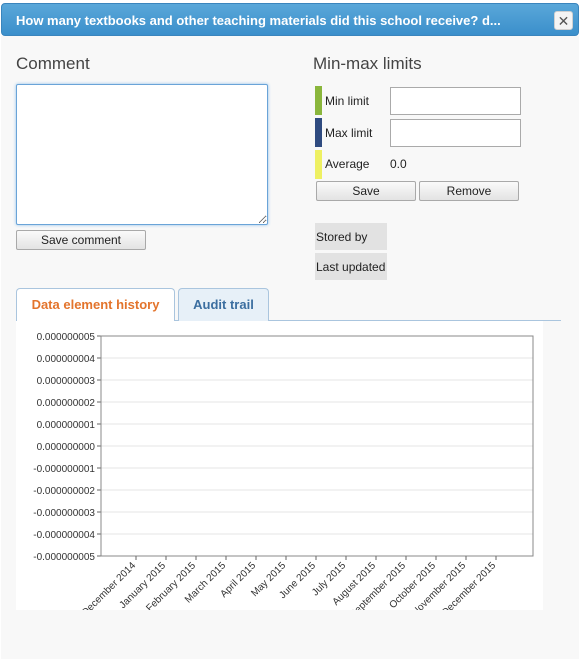  What do you see at coordinates (95, 304) in the screenshot?
I see `tab-data-element-history: Data element history` at bounding box center [95, 304].